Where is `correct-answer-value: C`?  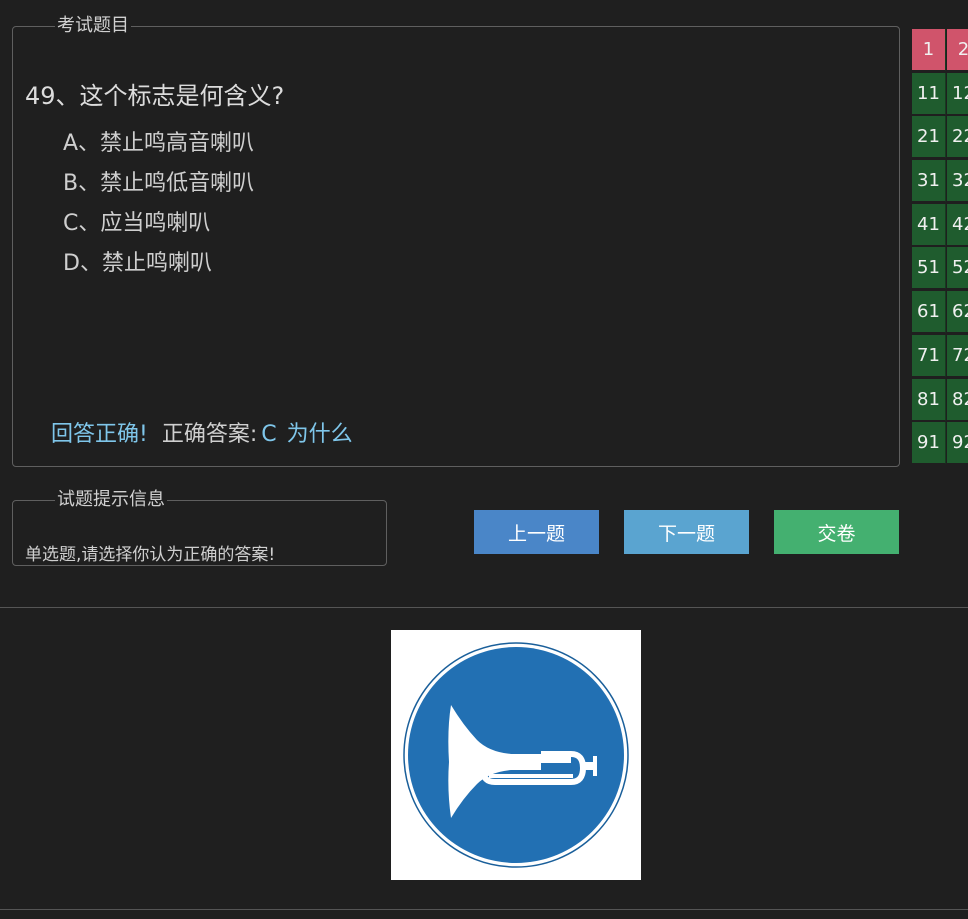
correct-answer-value: C is located at coordinates (269, 434).